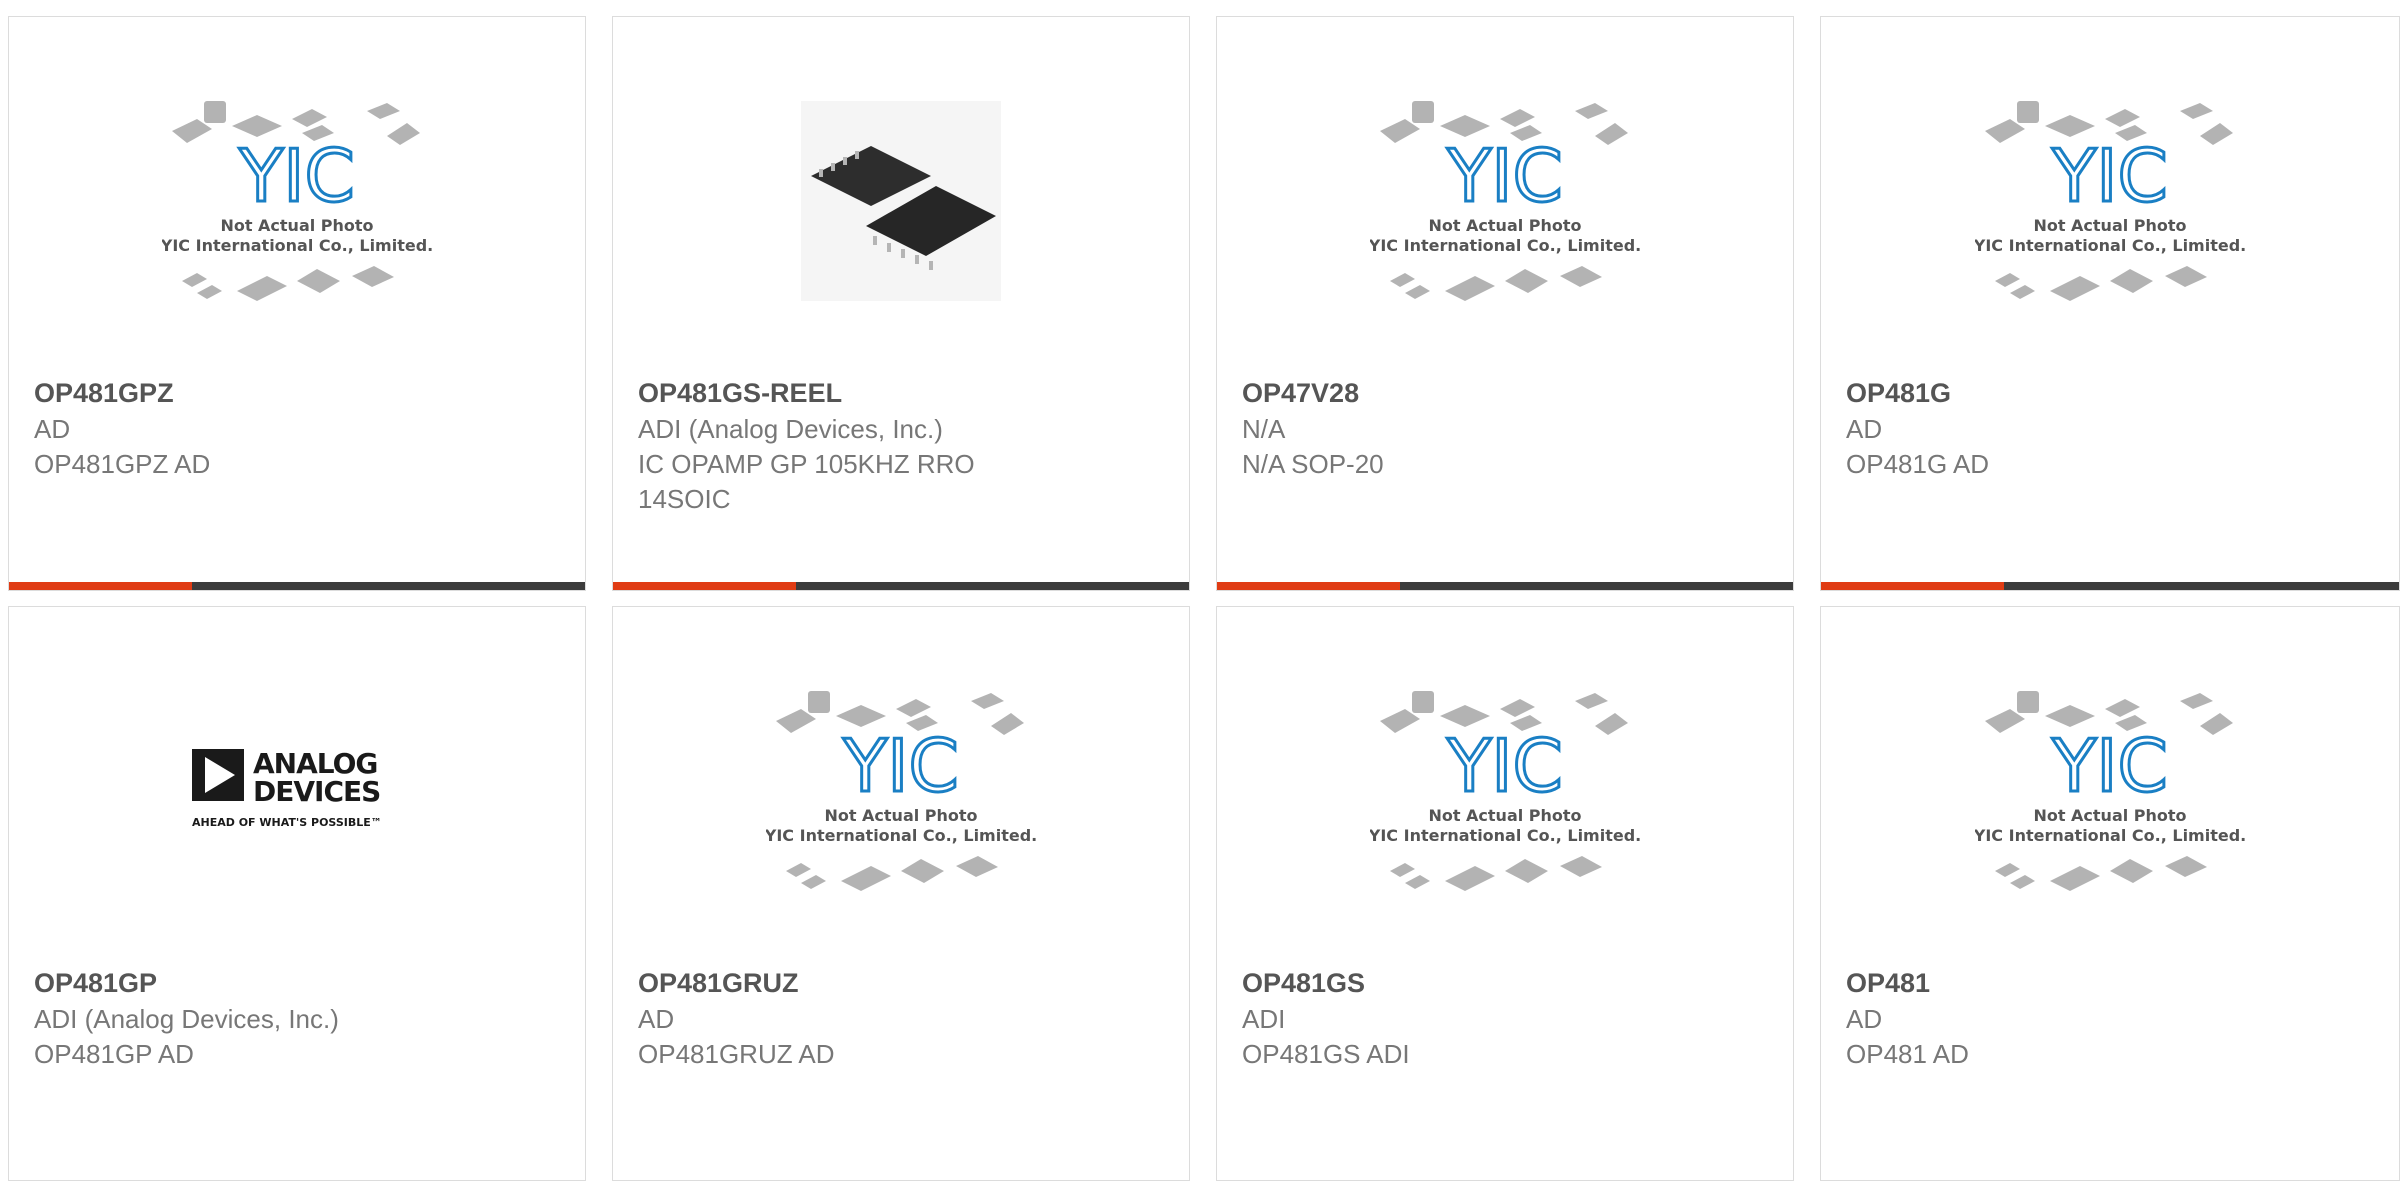 The width and height of the screenshot is (2400, 1181). I want to click on manufacturer: ADI, so click(1264, 1019).